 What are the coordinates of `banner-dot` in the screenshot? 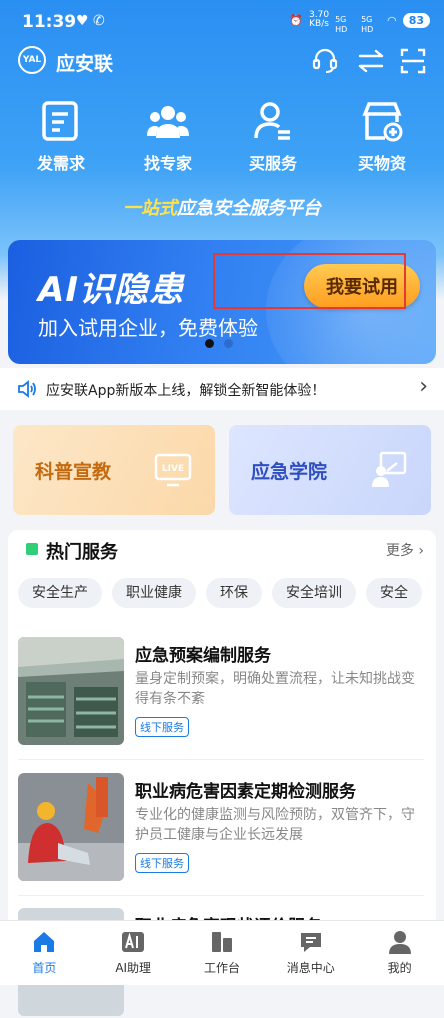 It's located at (228, 343).